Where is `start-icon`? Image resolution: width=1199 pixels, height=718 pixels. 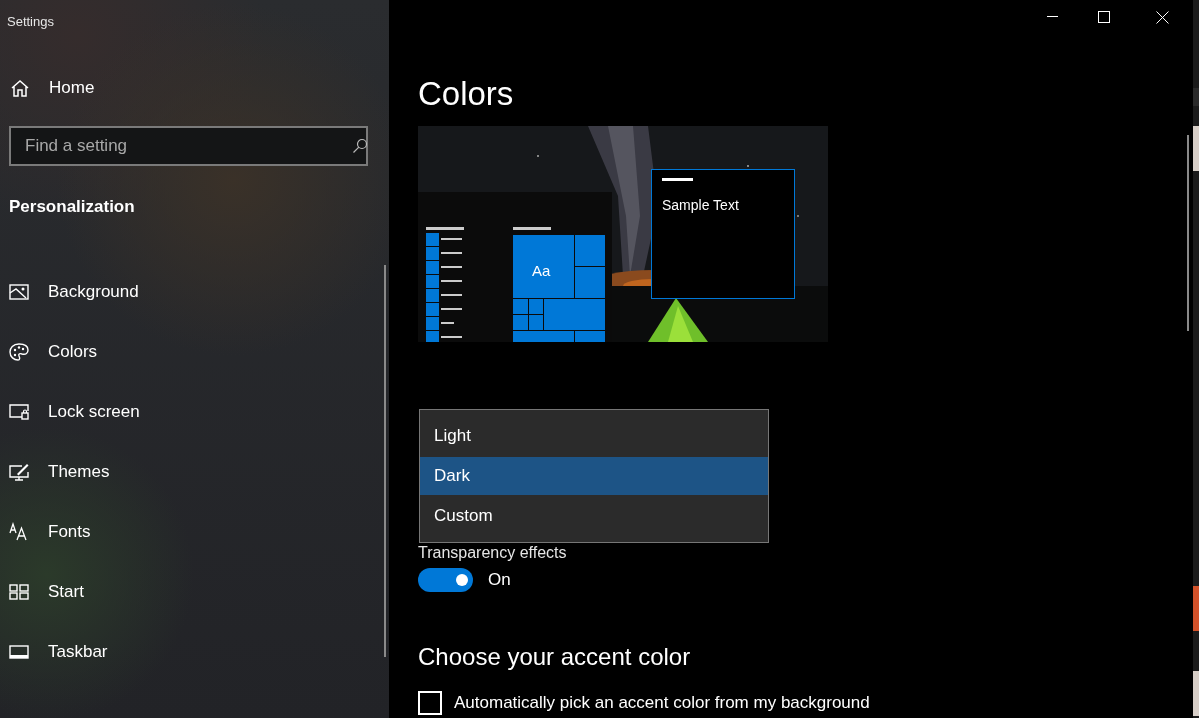
start-icon is located at coordinates (19, 592).